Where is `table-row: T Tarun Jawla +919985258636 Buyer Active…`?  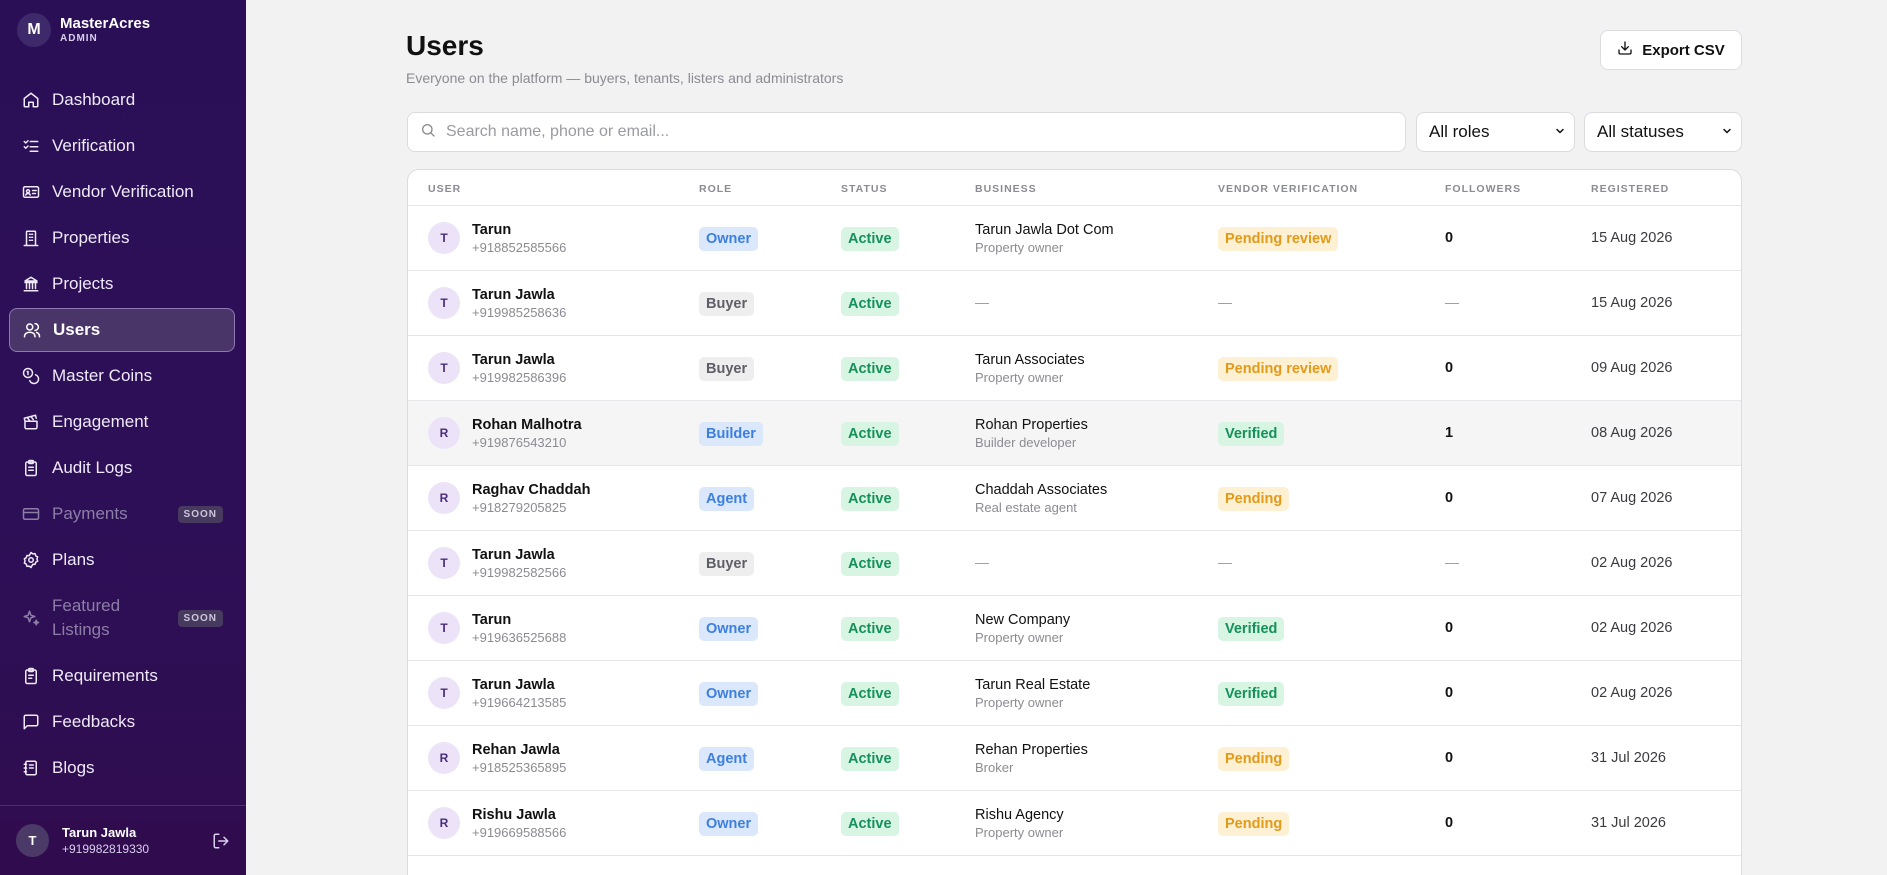
table-row: T Tarun Jawla +919985258636 Buyer Active… is located at coordinates (1074, 303).